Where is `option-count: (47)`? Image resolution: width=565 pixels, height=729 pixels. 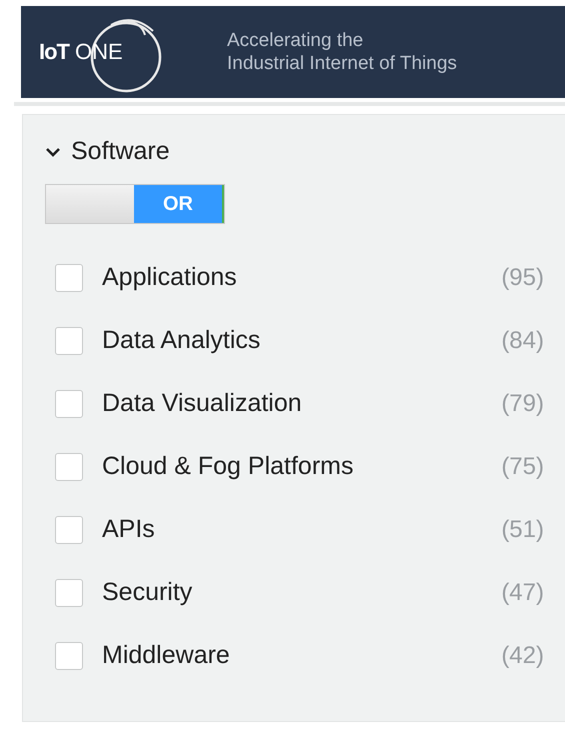 option-count: (47) is located at coordinates (522, 592).